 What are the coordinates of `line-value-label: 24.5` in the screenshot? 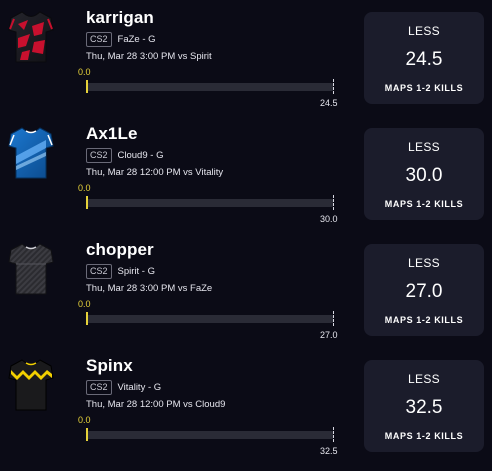 It's located at (329, 103).